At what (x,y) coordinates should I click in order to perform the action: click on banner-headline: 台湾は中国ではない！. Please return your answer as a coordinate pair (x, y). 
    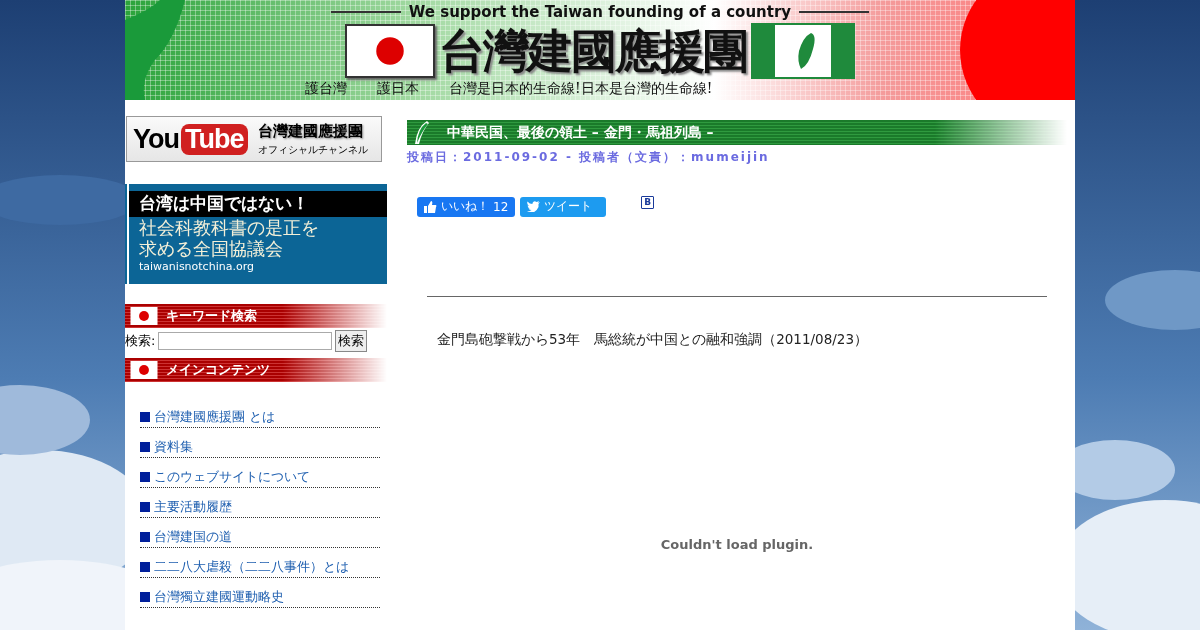
    Looking at the image, I should click on (258, 204).